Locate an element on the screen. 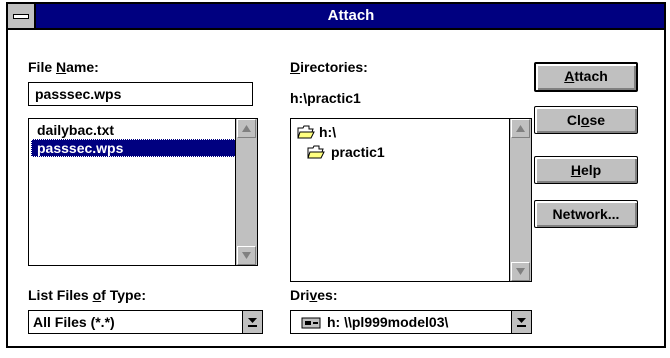  drive-value: h: \\pl999model03\ is located at coordinates (388, 322).